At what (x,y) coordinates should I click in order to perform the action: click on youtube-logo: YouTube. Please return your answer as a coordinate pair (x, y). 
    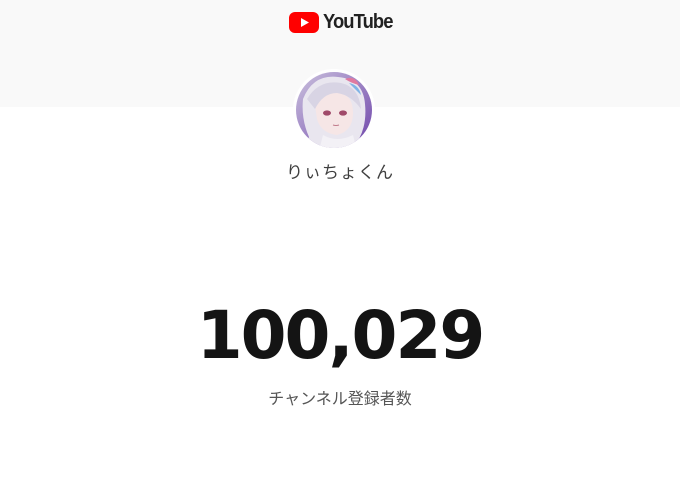
    Looking at the image, I should click on (344, 22).